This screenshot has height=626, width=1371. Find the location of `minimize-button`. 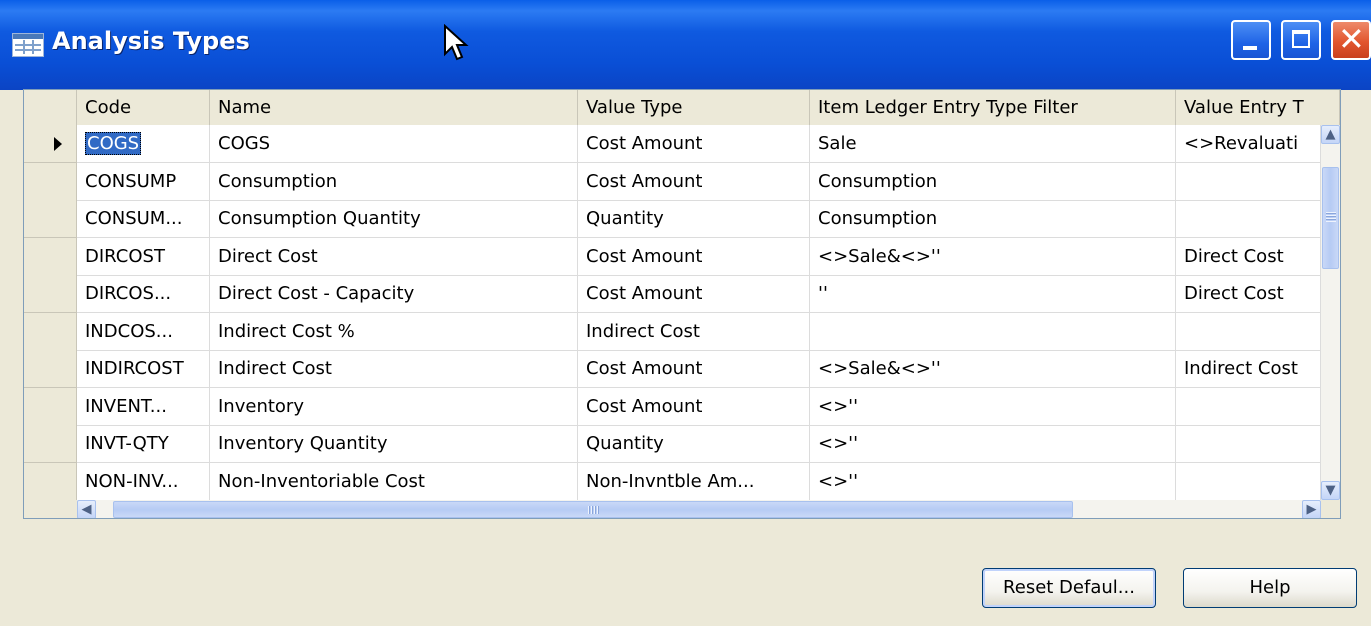

minimize-button is located at coordinates (1251, 40).